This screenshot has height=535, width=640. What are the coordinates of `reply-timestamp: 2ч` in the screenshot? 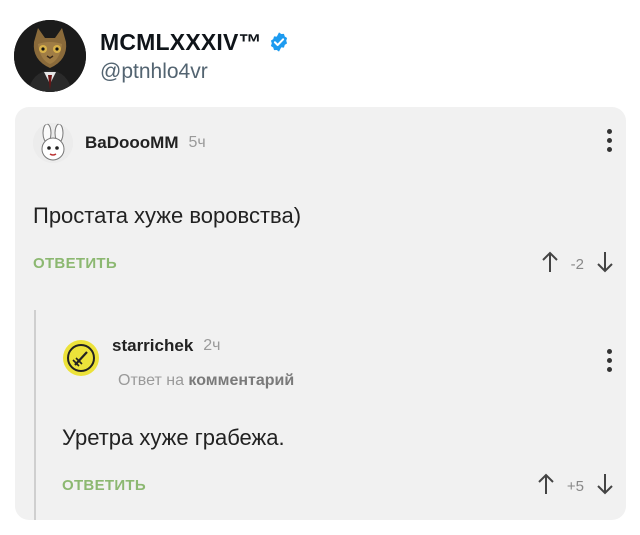 It's located at (212, 345).